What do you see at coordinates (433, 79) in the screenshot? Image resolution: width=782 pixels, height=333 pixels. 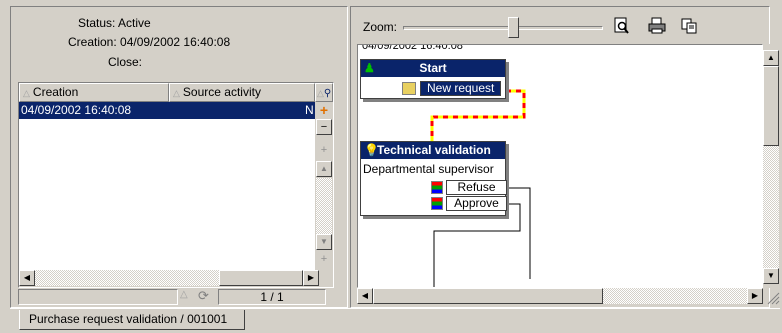 I see `start-node: ♟ Start New request` at bounding box center [433, 79].